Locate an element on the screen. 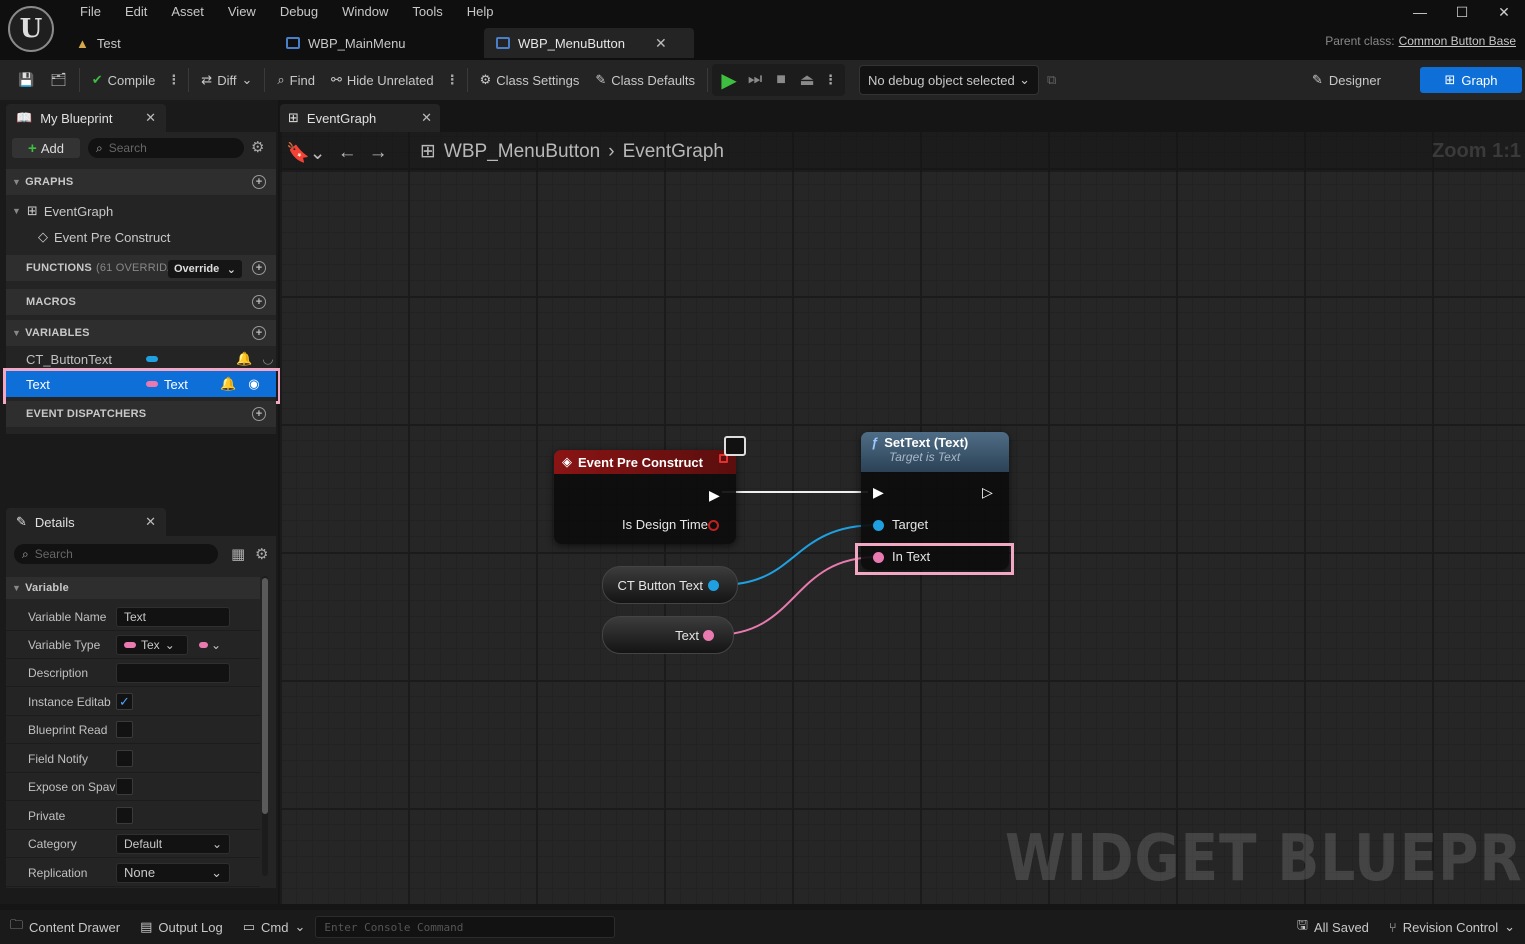 Image resolution: width=1525 pixels, height=944 pixels. in-text-pin-icon is located at coordinates (878, 557).